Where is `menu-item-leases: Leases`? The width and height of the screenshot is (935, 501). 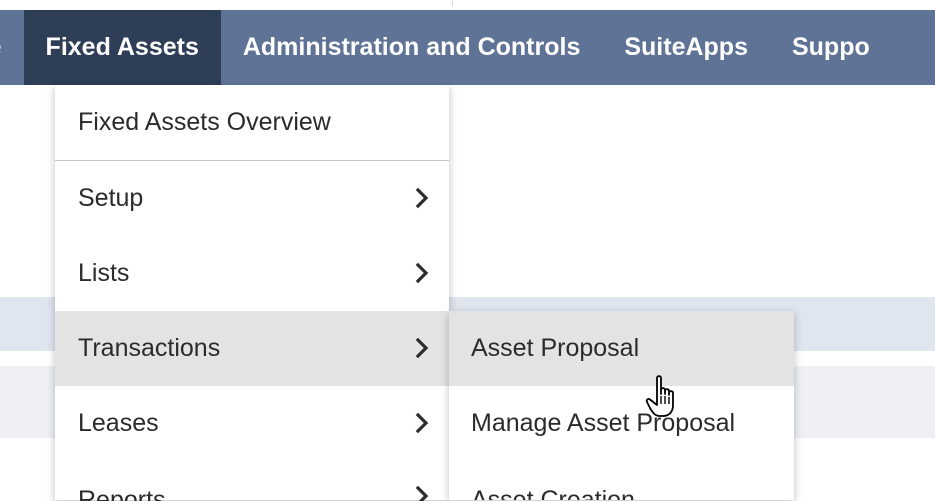
menu-item-leases: Leases is located at coordinates (252, 423).